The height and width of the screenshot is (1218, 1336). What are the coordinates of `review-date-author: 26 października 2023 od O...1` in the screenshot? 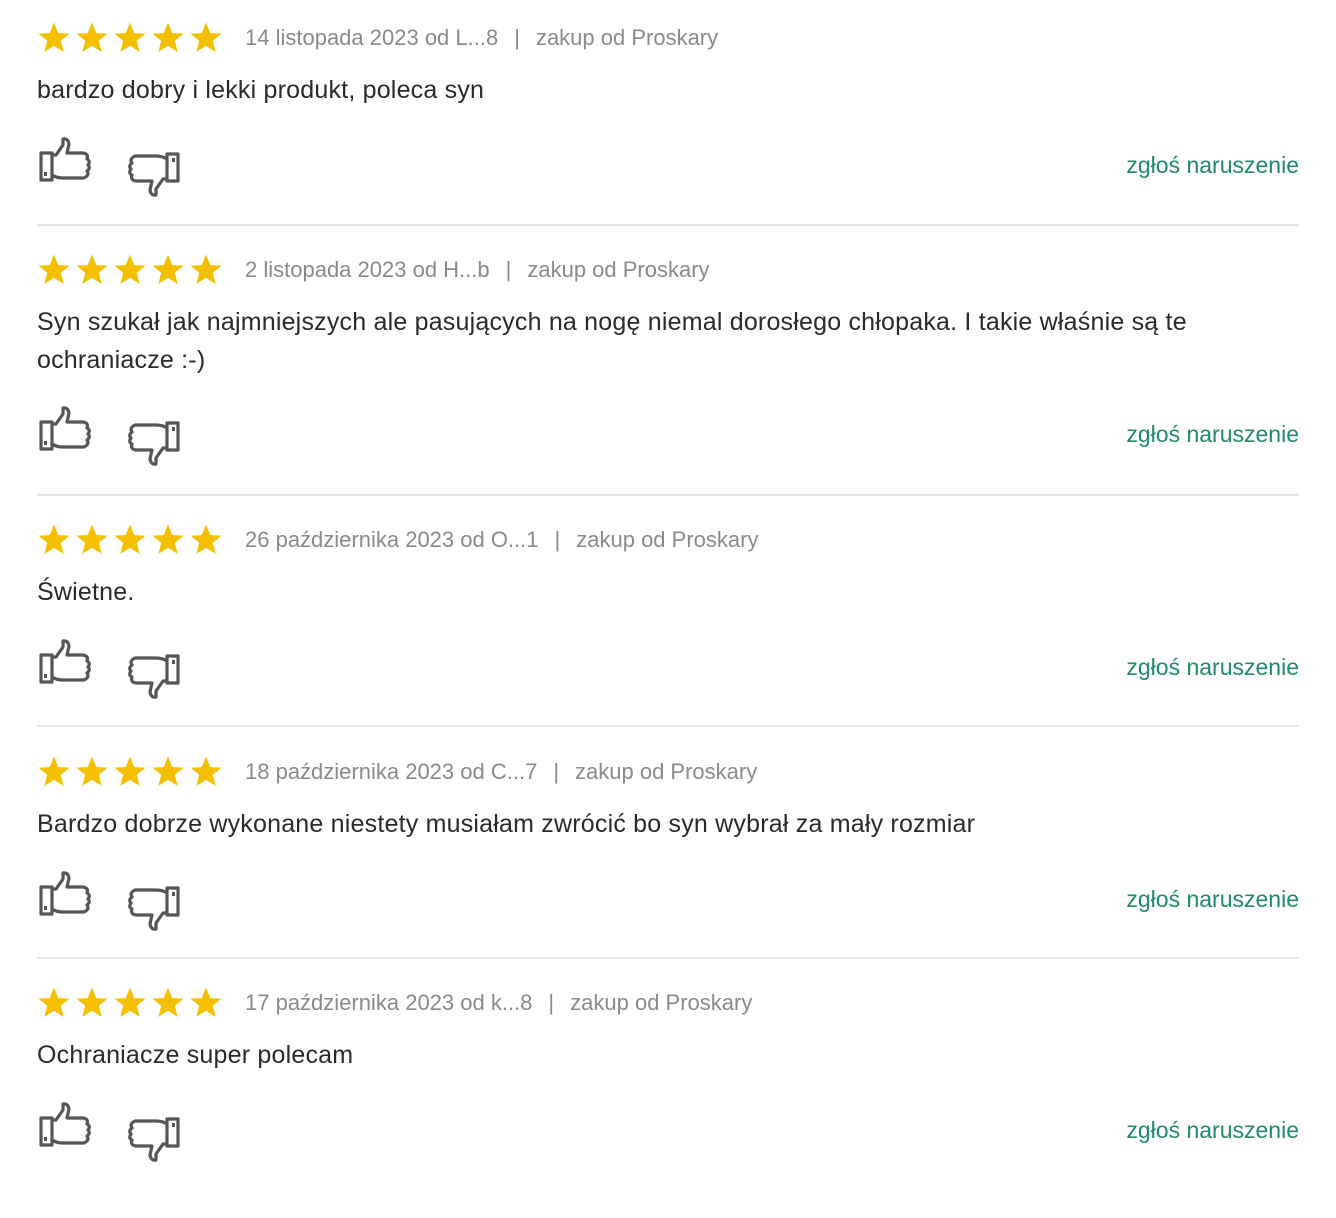 It's located at (392, 539).